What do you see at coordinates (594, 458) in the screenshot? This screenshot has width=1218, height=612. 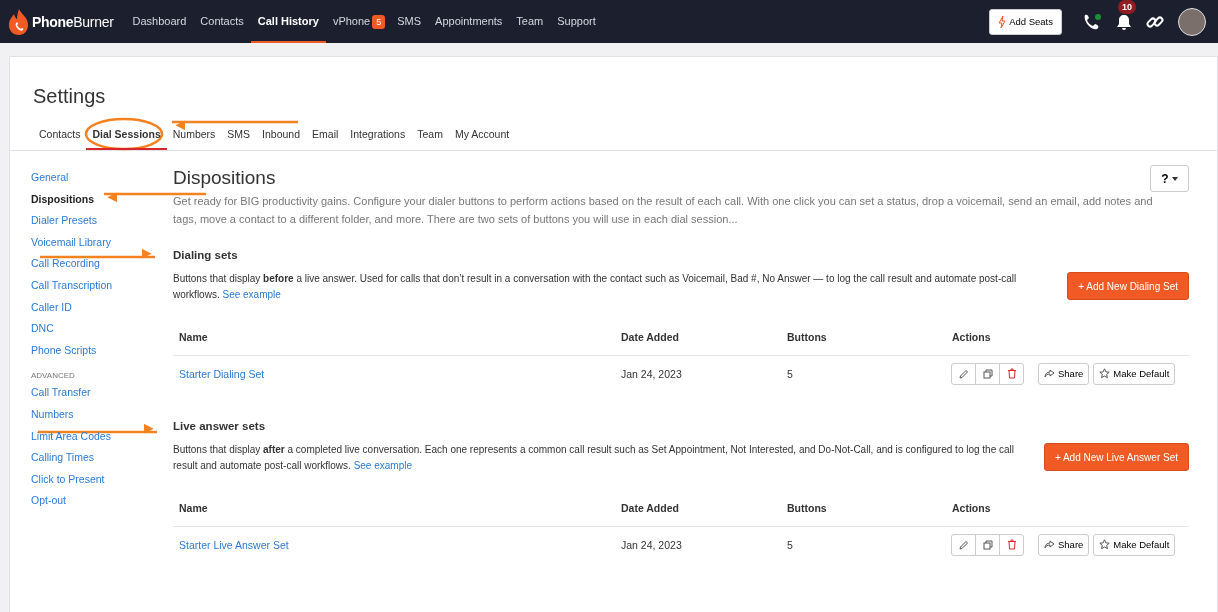 I see `description-text: Buttons that display after a completed live conversation. Each one represents a common call result such as Set Appointment, Not Interested, and Do-Not-Call, and is configured to log the call result and automate post-call workflows. See example` at bounding box center [594, 458].